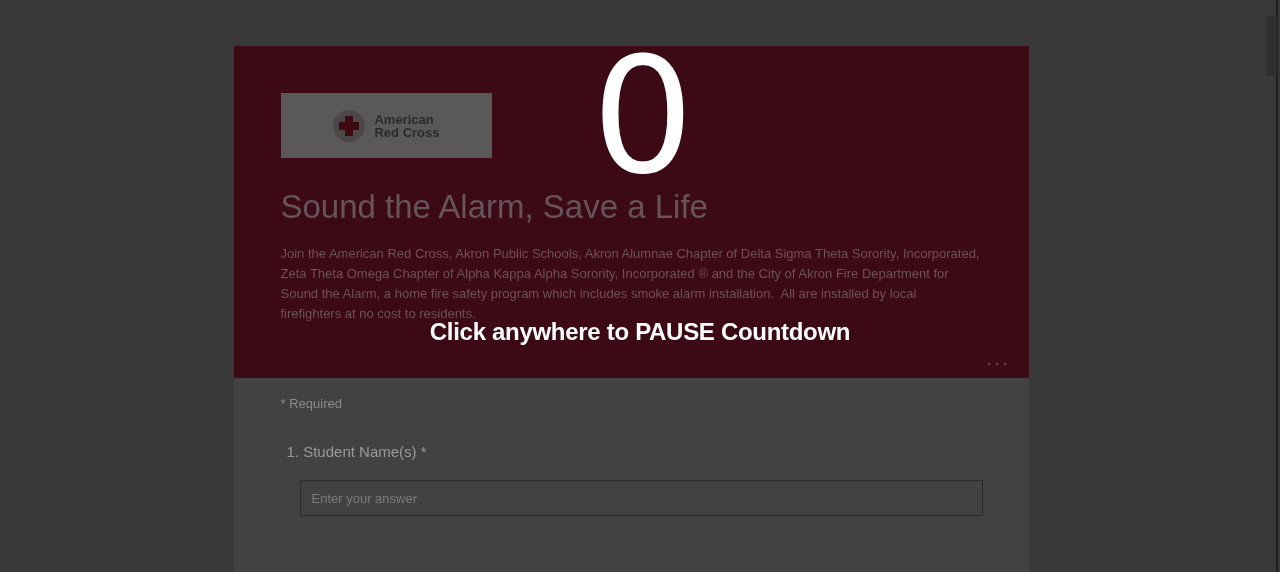  Describe the element at coordinates (311, 403) in the screenshot. I see `required-note: * Required` at that location.